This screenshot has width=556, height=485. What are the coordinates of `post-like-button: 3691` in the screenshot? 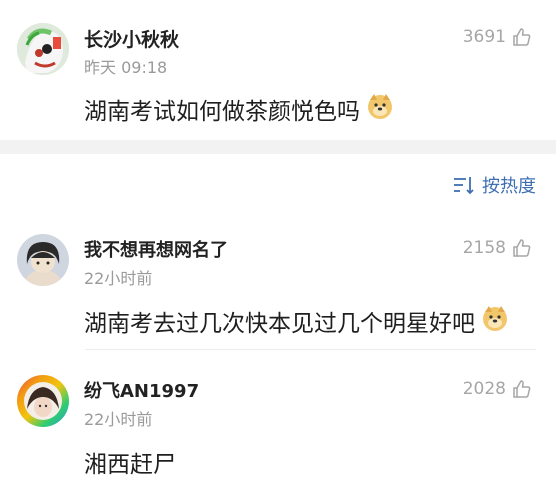 It's located at (497, 37).